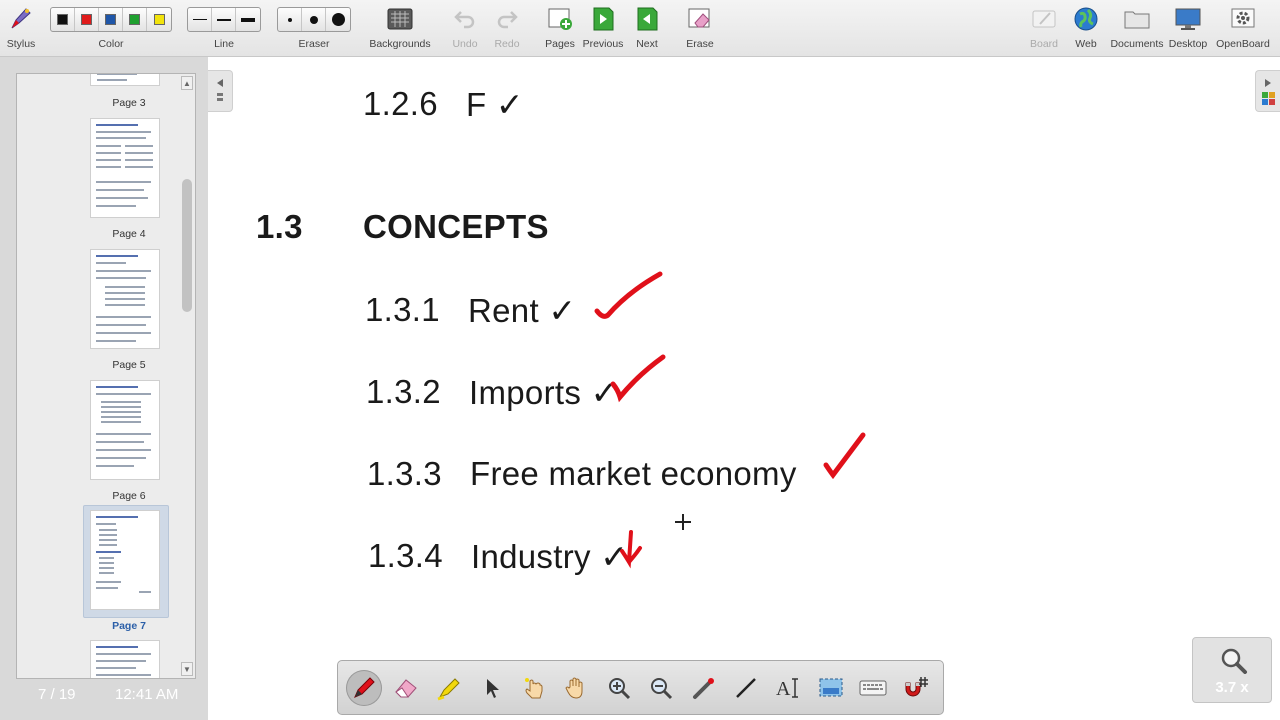 This screenshot has height=720, width=1280. Describe the element at coordinates (465, 28) in the screenshot. I see `undo-button: Undo` at that location.